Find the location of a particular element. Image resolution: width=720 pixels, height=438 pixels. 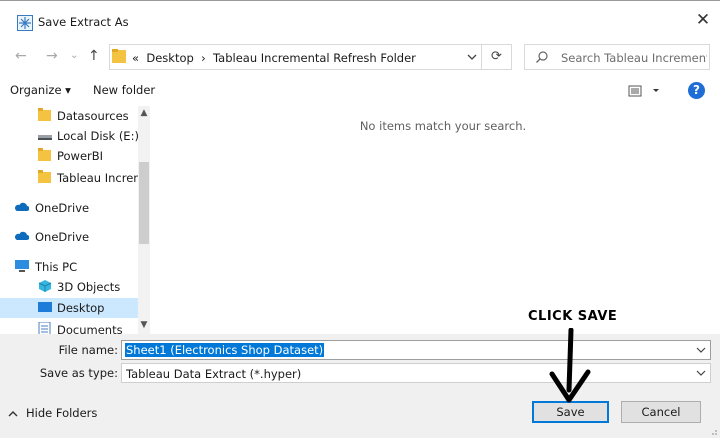

file-name-label: File name: is located at coordinates (88, 350).